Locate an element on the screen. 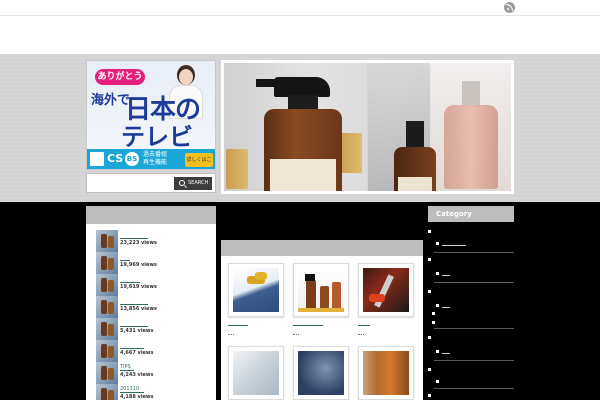 Image resolution: width=600 pixels, height=400 pixels. search-icon is located at coordinates (182, 183).